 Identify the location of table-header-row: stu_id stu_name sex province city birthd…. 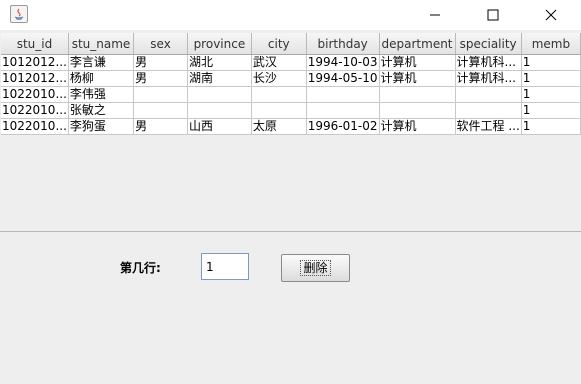
(291, 44).